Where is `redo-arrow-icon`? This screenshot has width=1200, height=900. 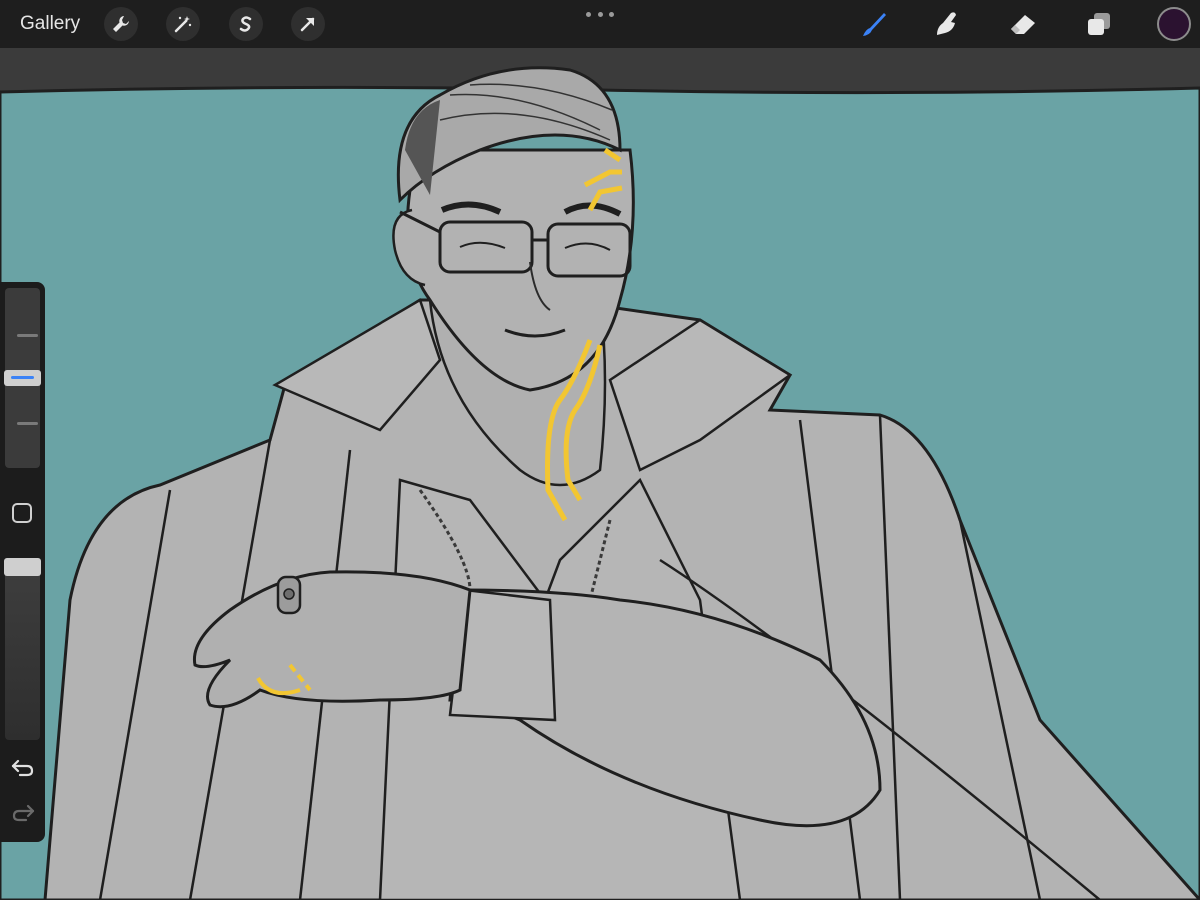 redo-arrow-icon is located at coordinates (23, 813).